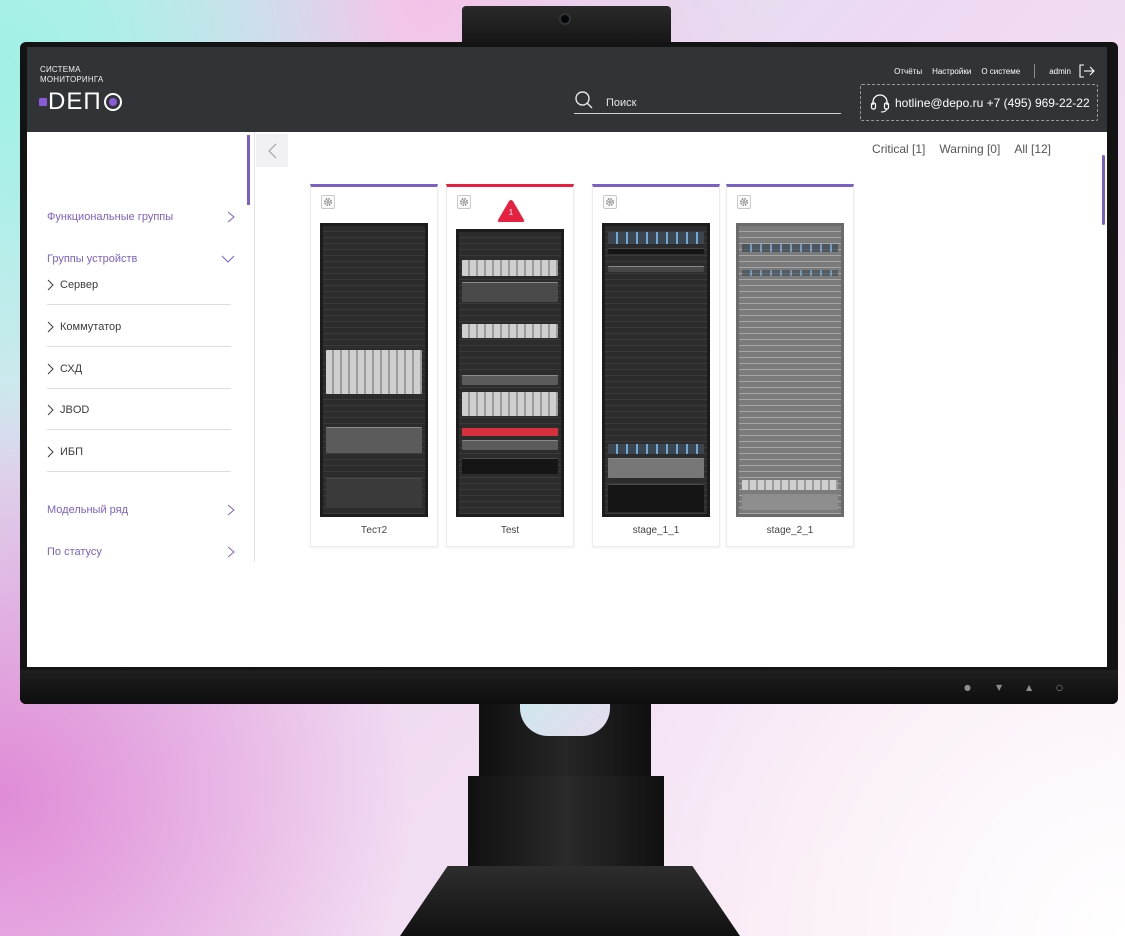  Describe the element at coordinates (898, 149) in the screenshot. I see `filter-critical: Critical [1]` at that location.